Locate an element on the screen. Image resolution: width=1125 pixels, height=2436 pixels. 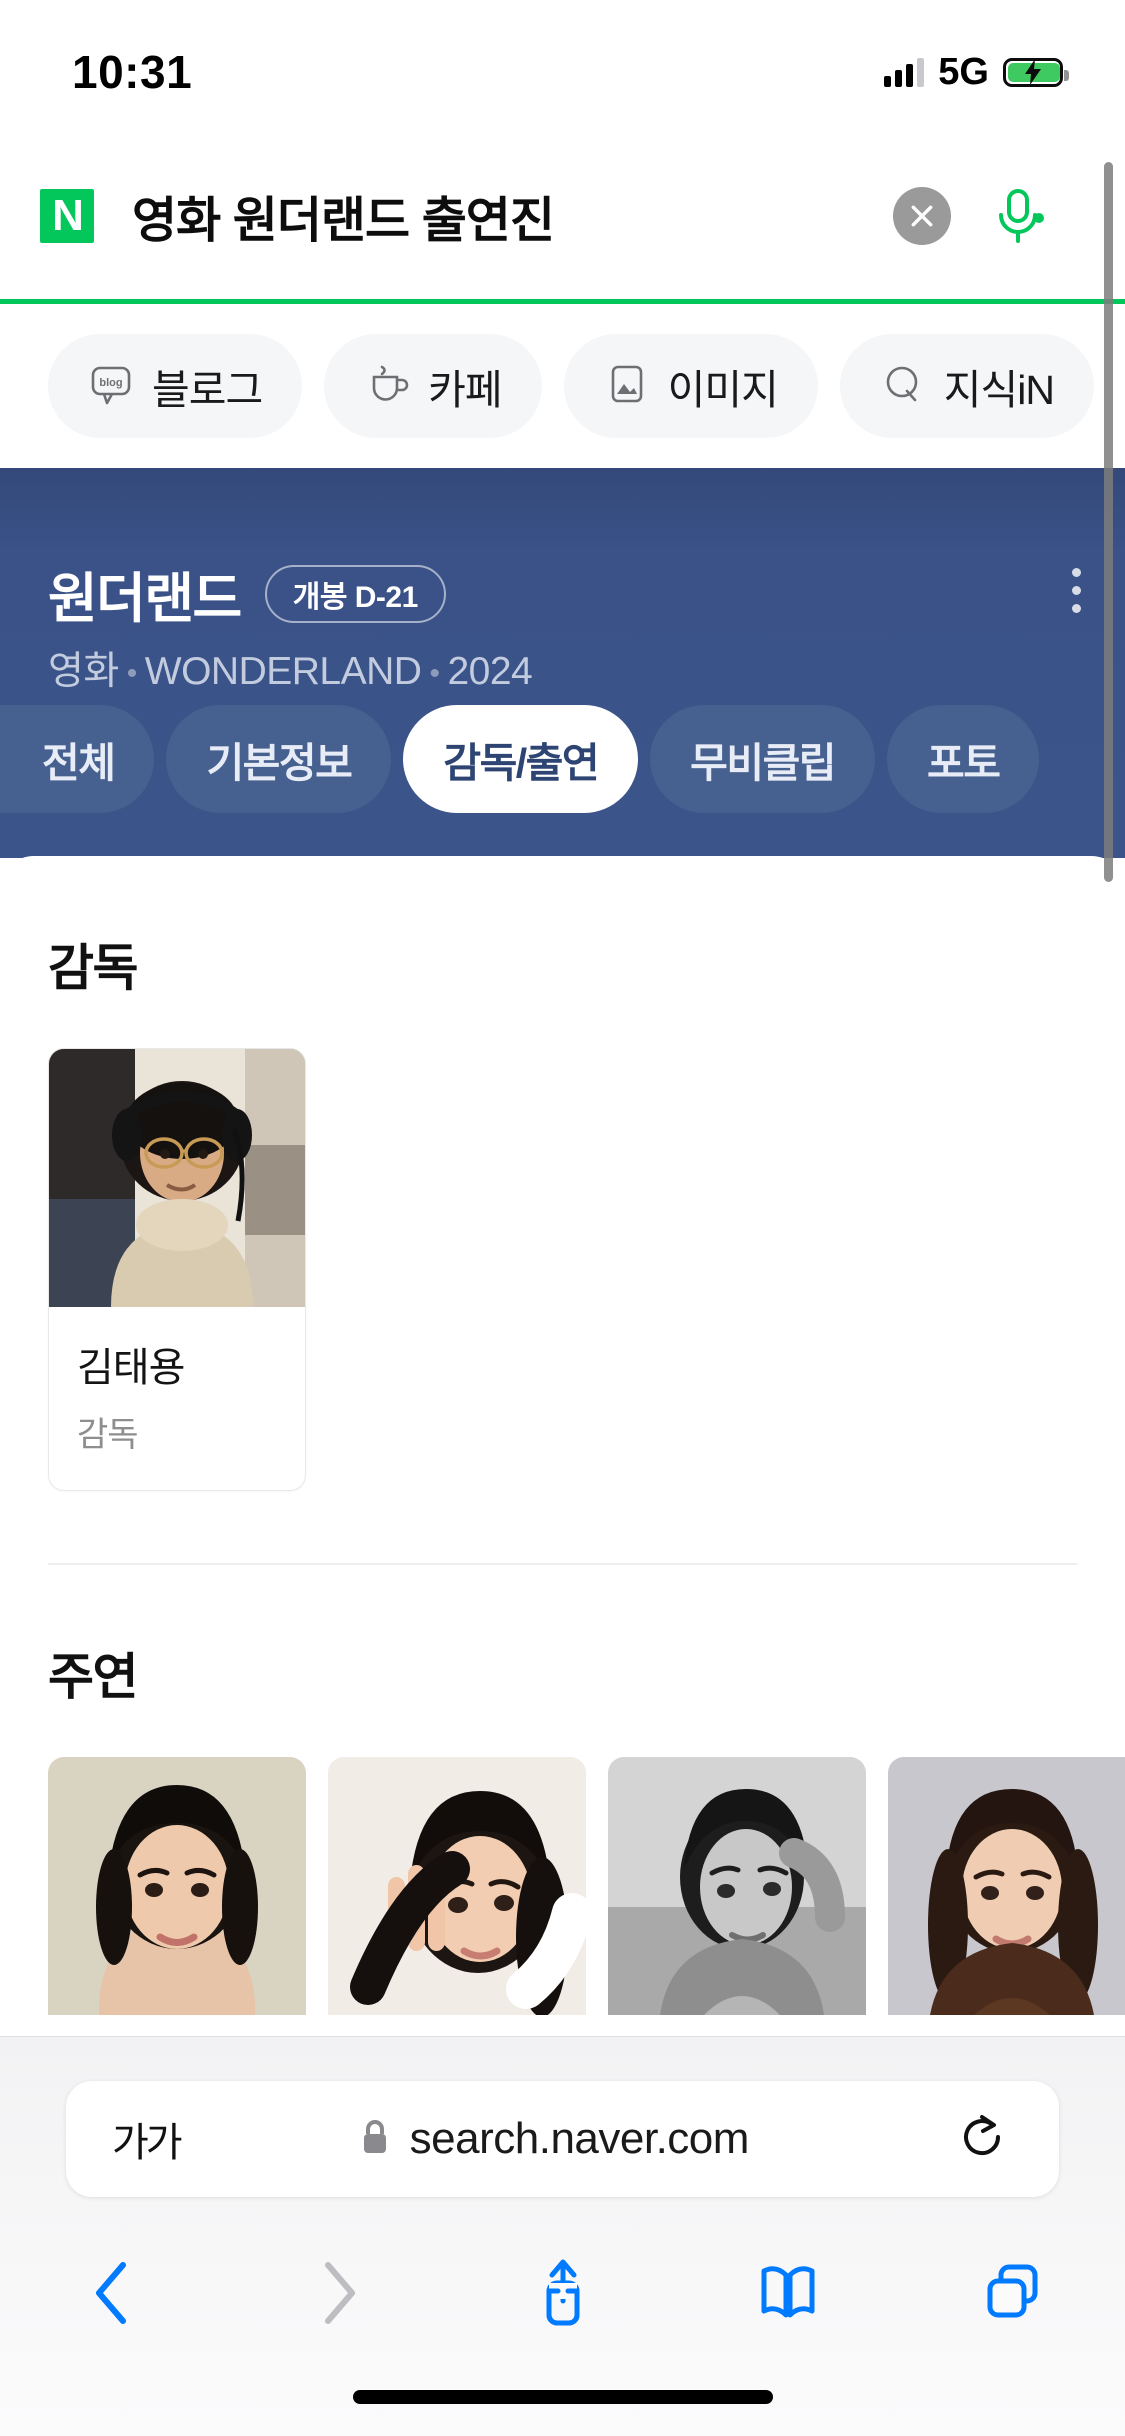
naver-search-header: N 영화 원더랜드 출연진 is located at coordinates (562, 216).